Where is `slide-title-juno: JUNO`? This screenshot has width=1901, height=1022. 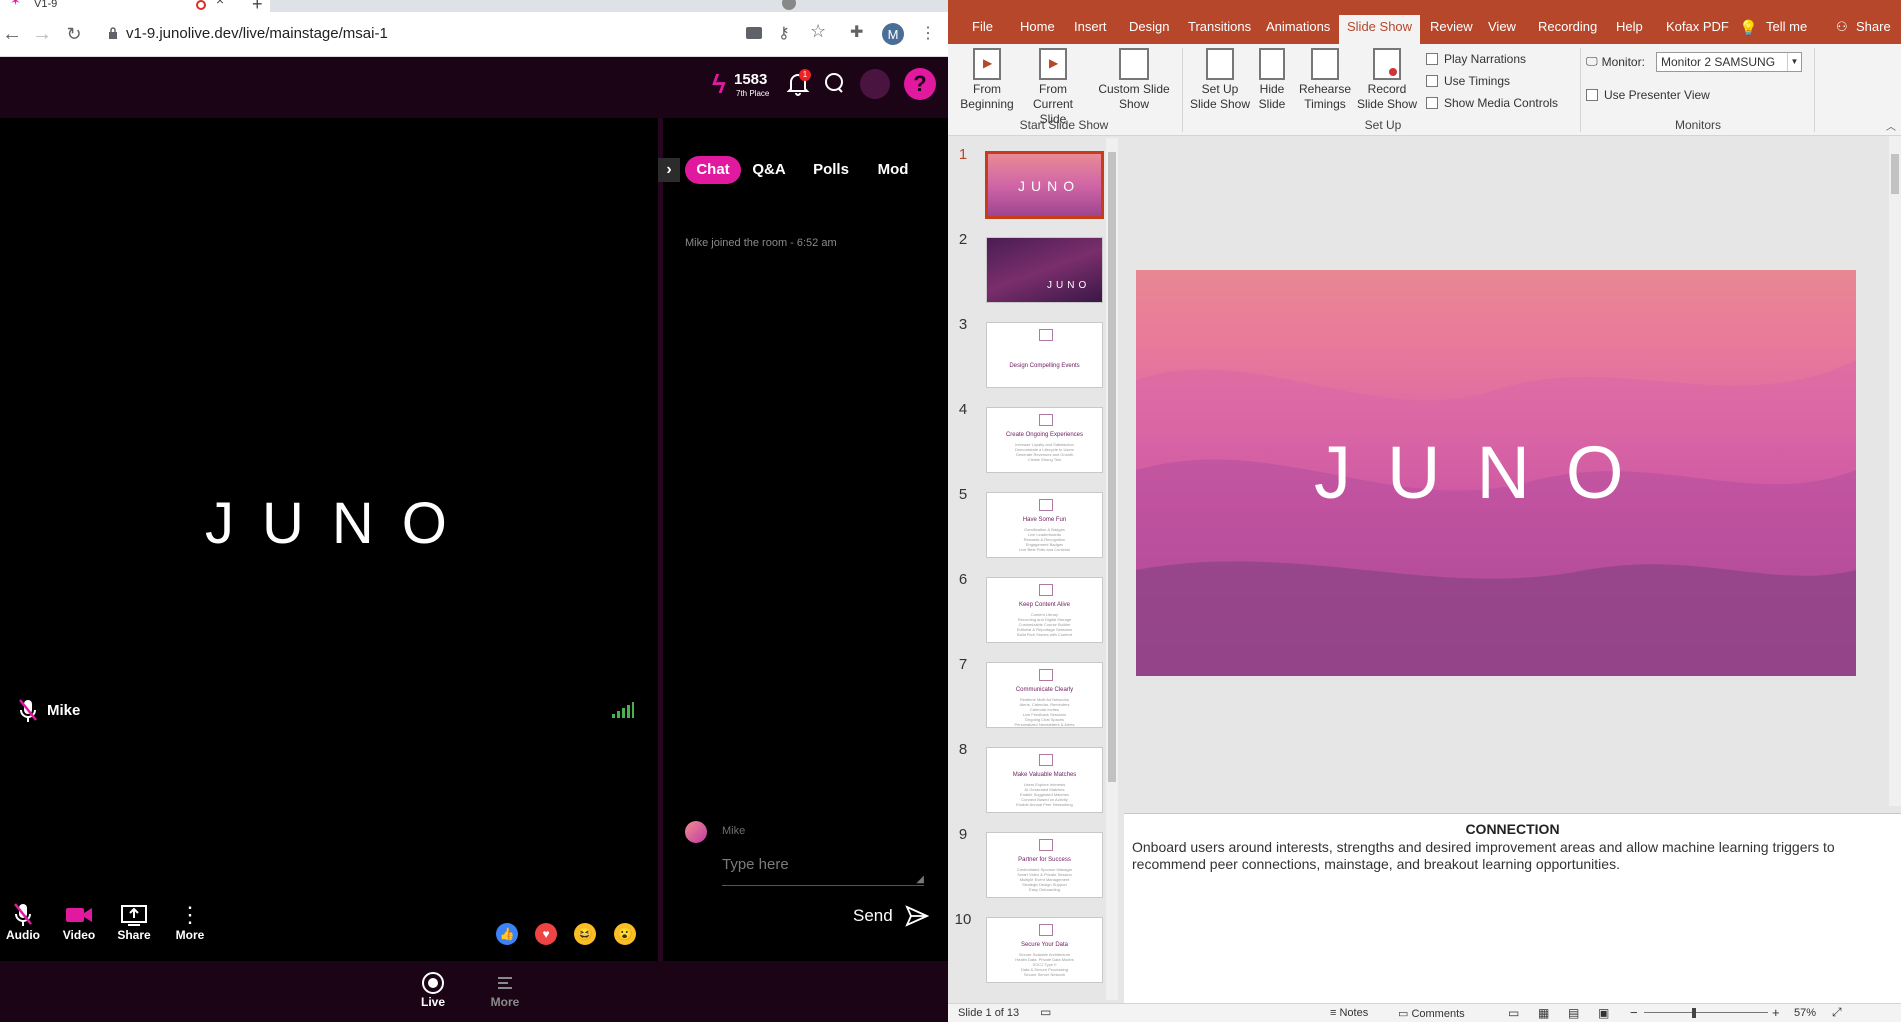 slide-title-juno: JUNO is located at coordinates (1487, 472).